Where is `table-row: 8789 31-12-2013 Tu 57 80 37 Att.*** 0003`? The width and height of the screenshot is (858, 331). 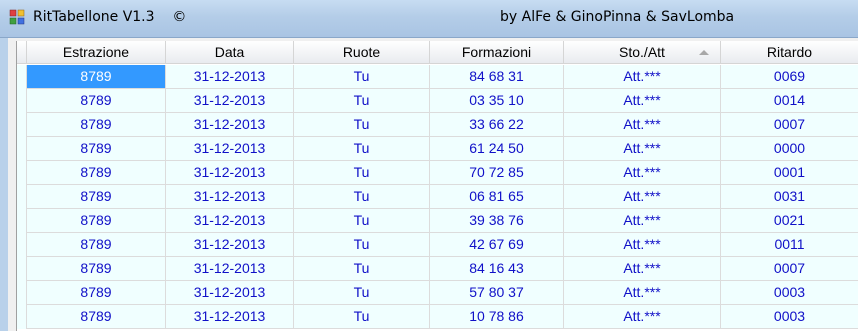 table-row: 8789 31-12-2013 Tu 57 80 37 Att.*** 0003 is located at coordinates (437, 293).